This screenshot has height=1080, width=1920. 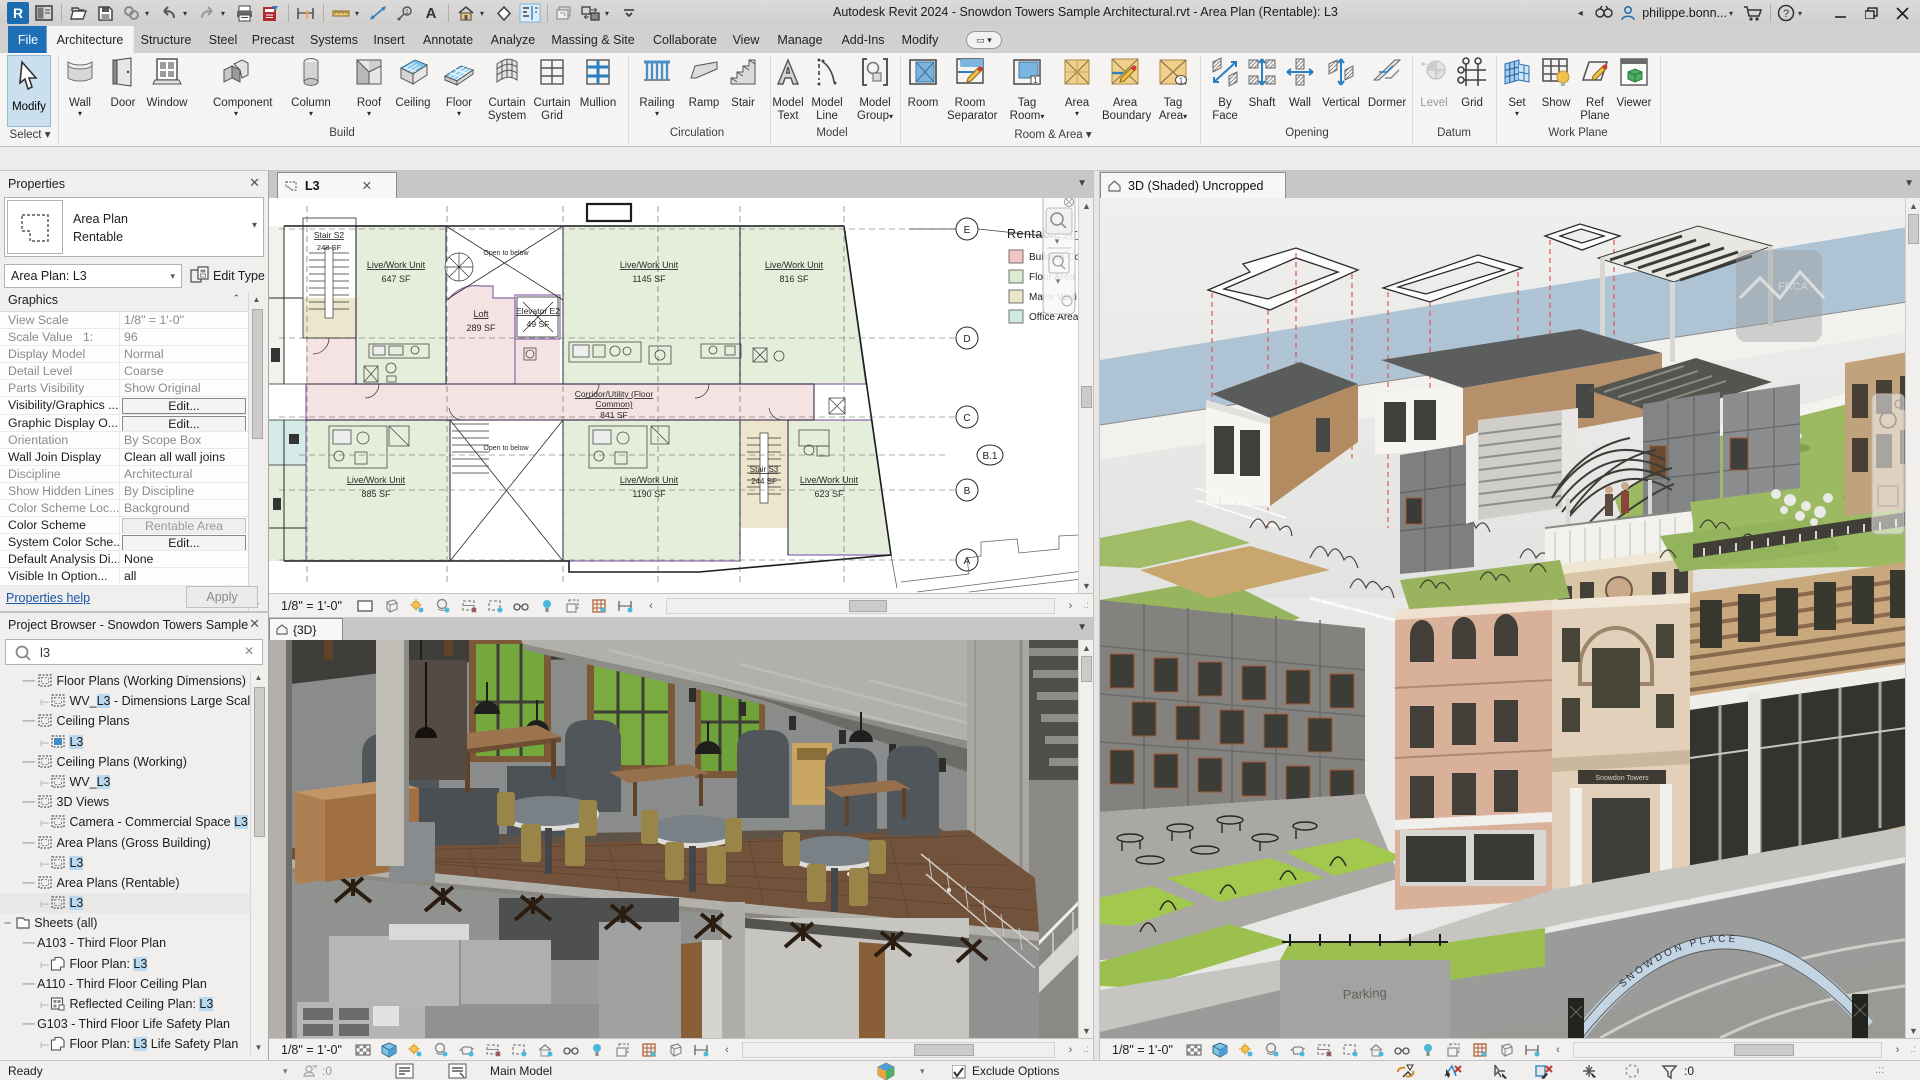 What do you see at coordinates (967, 230) in the screenshot?
I see `svg-text: E` at bounding box center [967, 230].